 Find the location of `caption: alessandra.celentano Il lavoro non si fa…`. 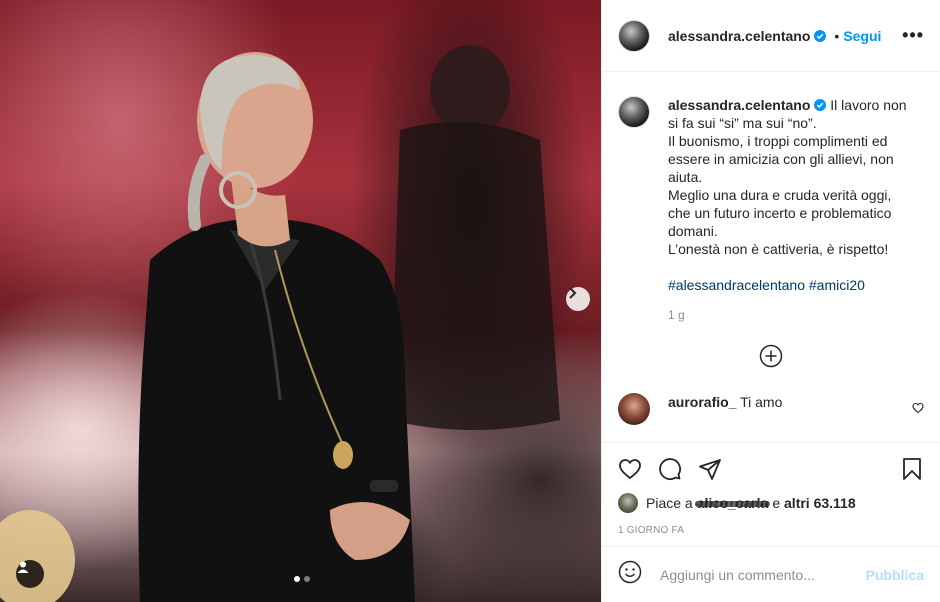

caption: alessandra.celentano Il lavoro non si fa… is located at coordinates (771, 195).